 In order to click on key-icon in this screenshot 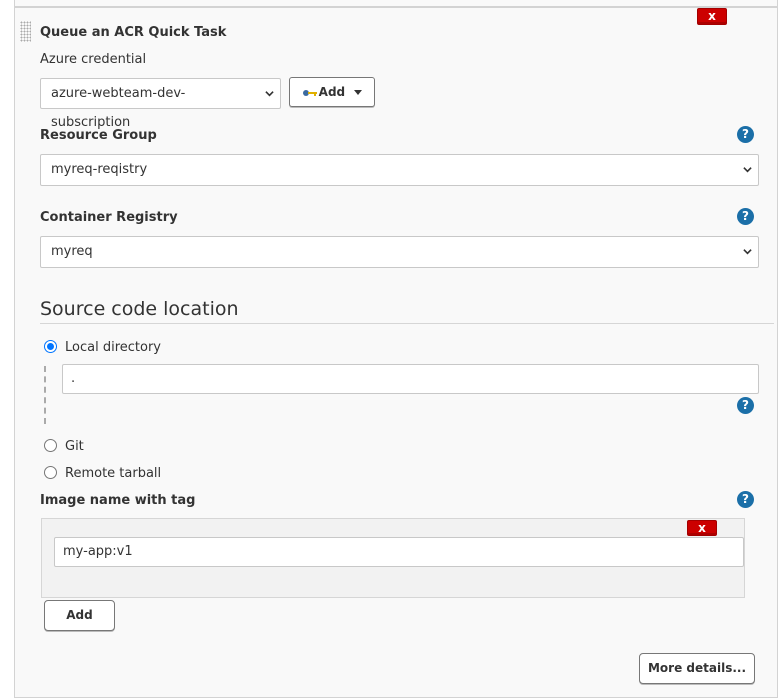, I will do `click(310, 93)`.